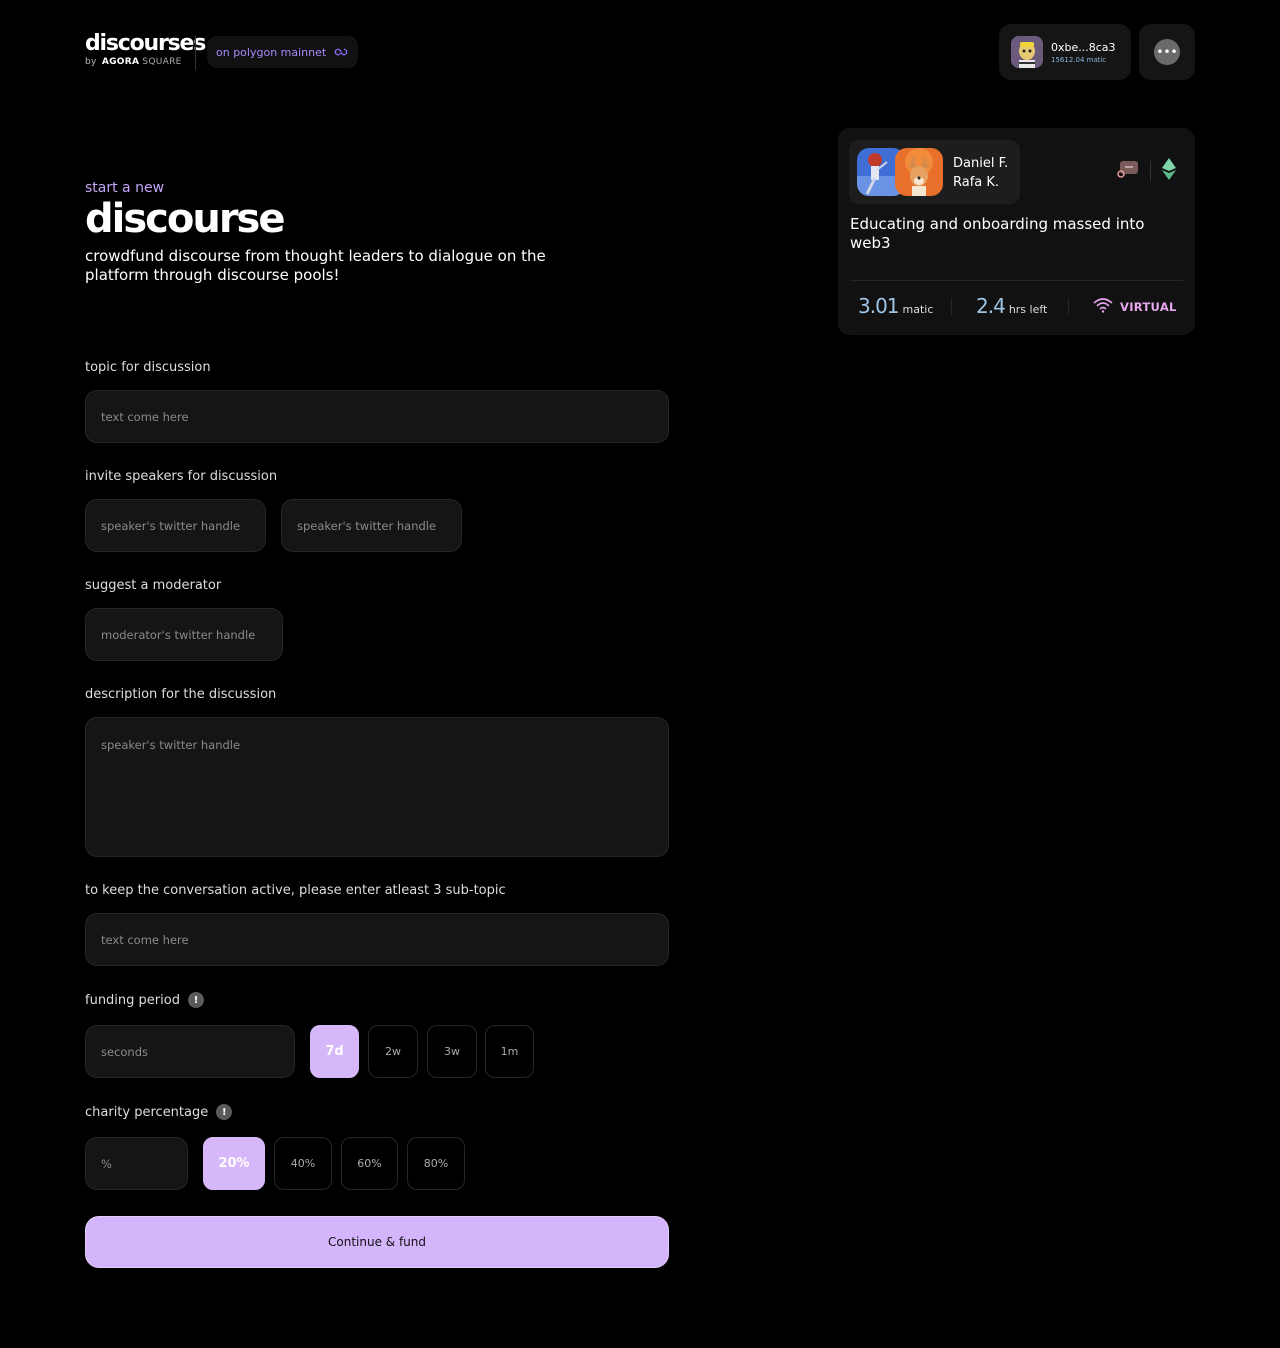  I want to click on charity-option-80: 80%, so click(436, 1163).